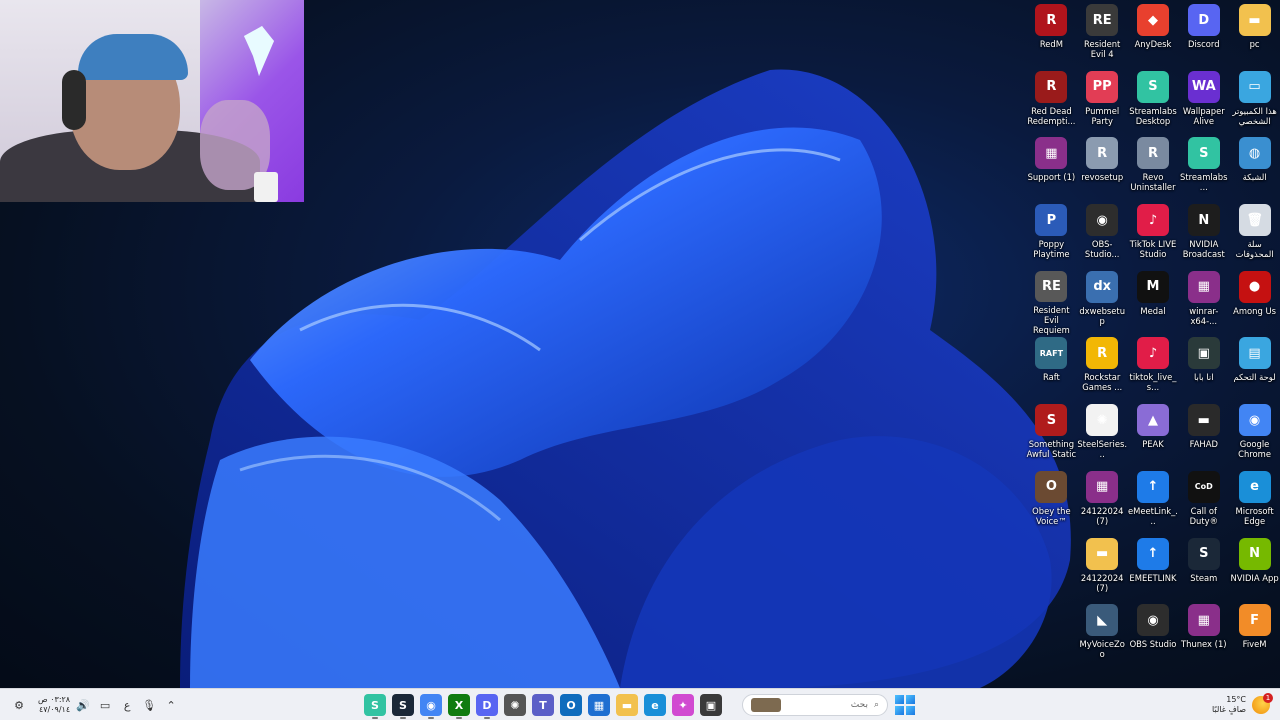 This screenshot has width=1280, height=720. I want to click on edge-app-icon: e, so click(655, 705).